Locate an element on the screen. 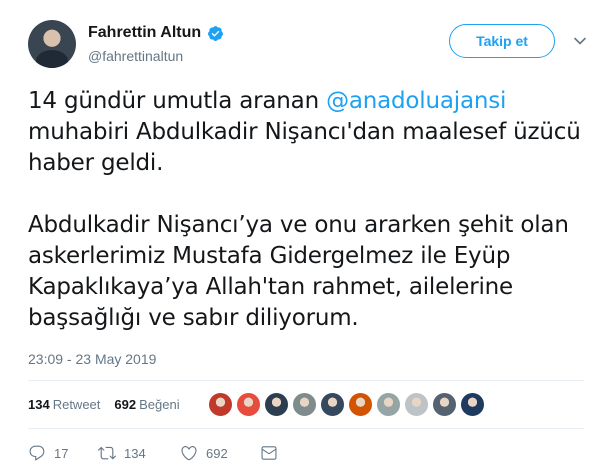 The width and height of the screenshot is (609, 476). retweet-button: 134 is located at coordinates (139, 453).